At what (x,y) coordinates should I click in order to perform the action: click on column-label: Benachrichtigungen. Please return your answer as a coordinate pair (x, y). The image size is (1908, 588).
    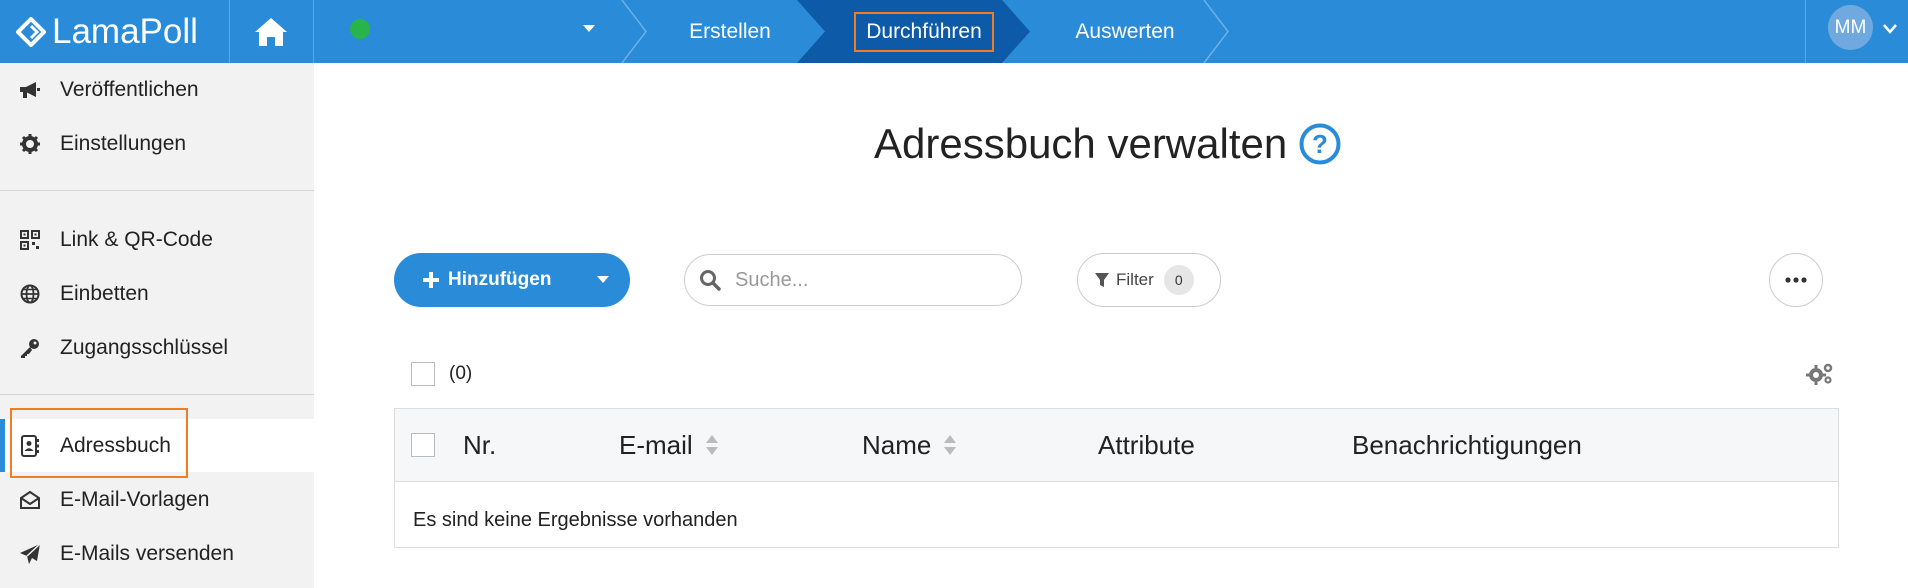
    Looking at the image, I should click on (1467, 444).